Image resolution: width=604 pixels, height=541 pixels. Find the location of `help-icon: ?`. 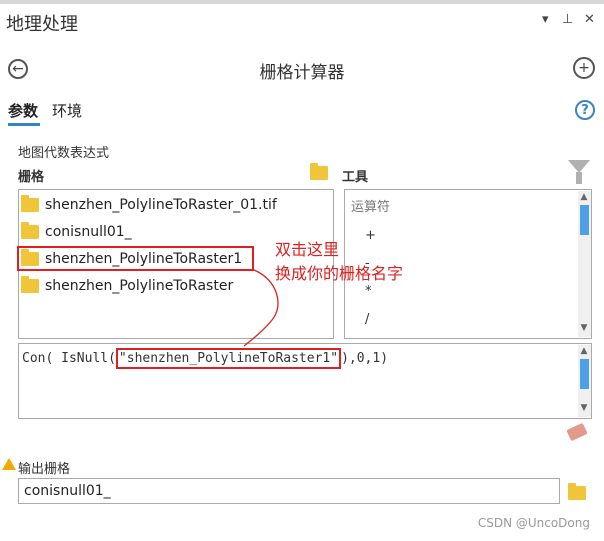

help-icon: ? is located at coordinates (585, 110).